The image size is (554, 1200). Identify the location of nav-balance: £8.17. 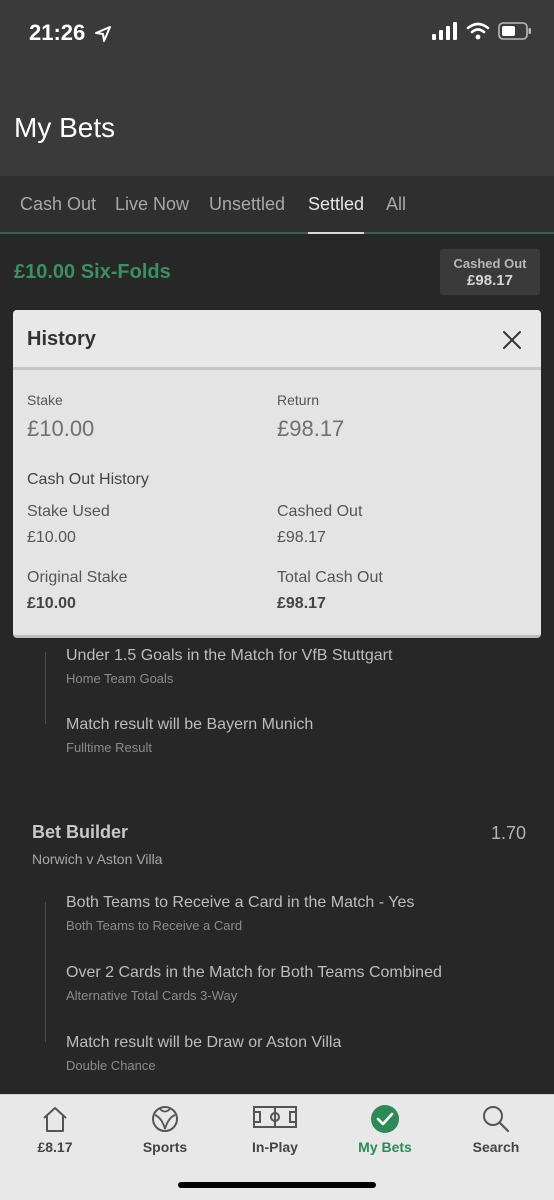
(55, 1130).